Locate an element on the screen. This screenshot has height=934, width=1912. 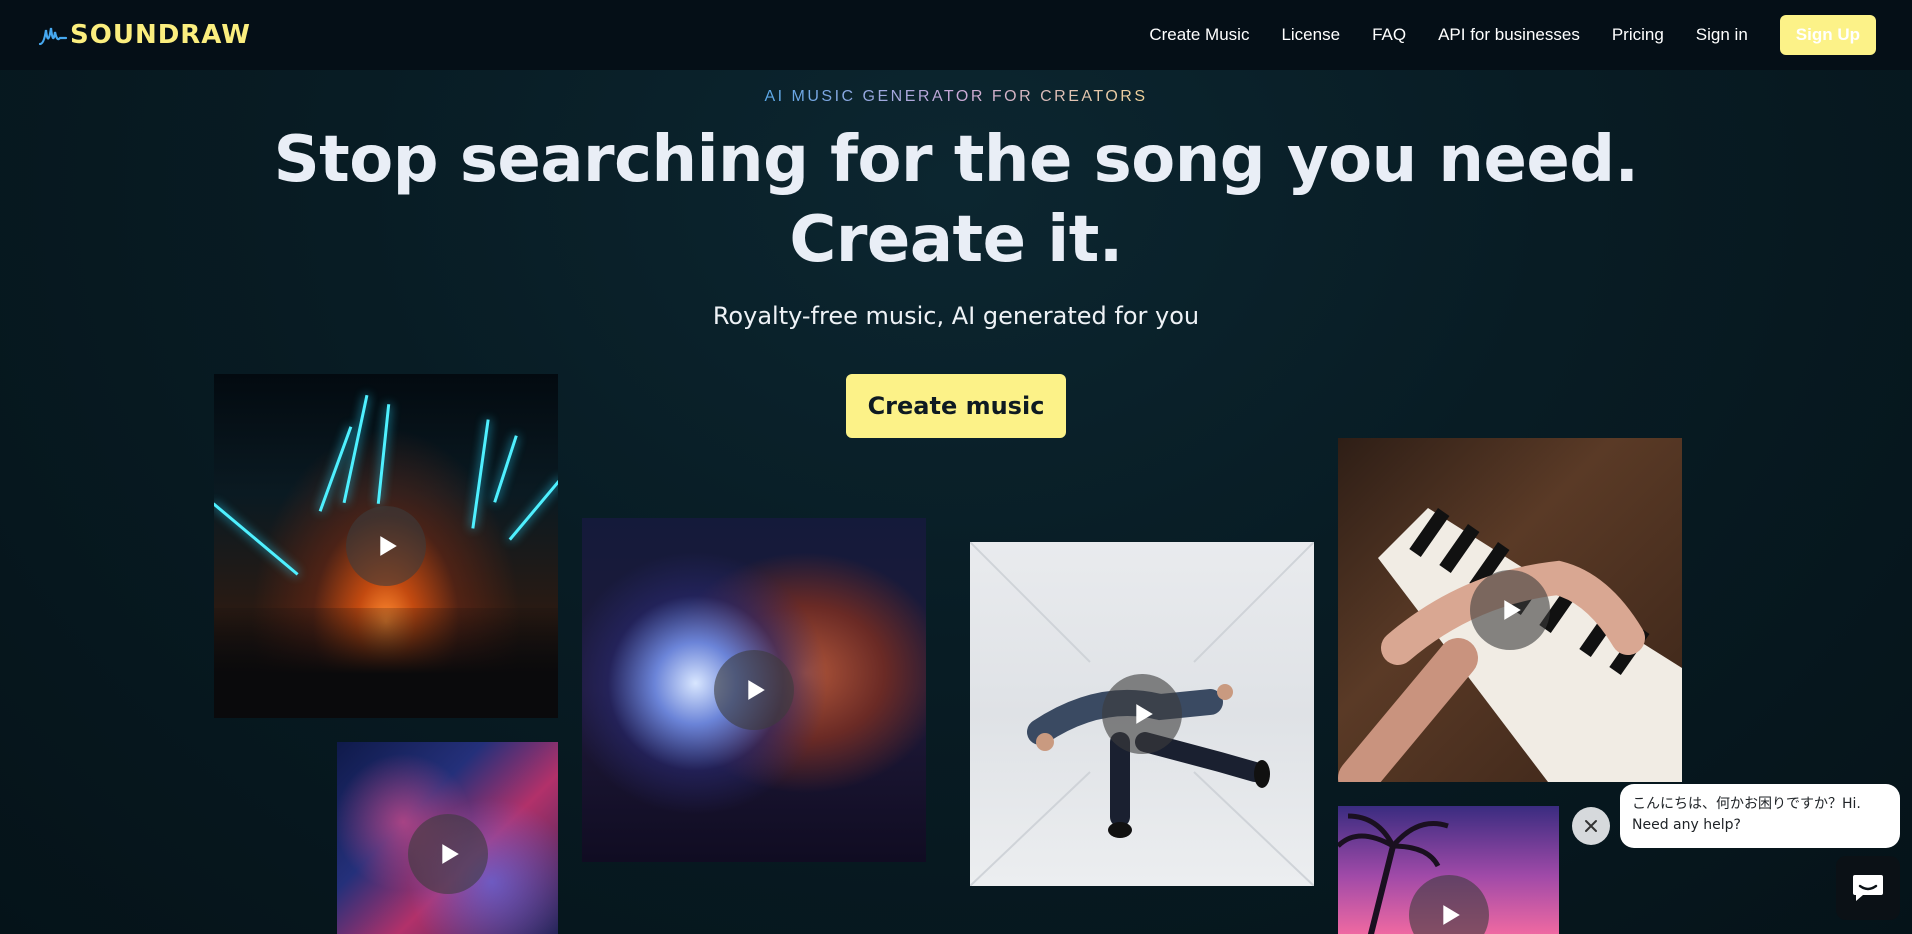
nav-faq: FAQ is located at coordinates (1389, 35).